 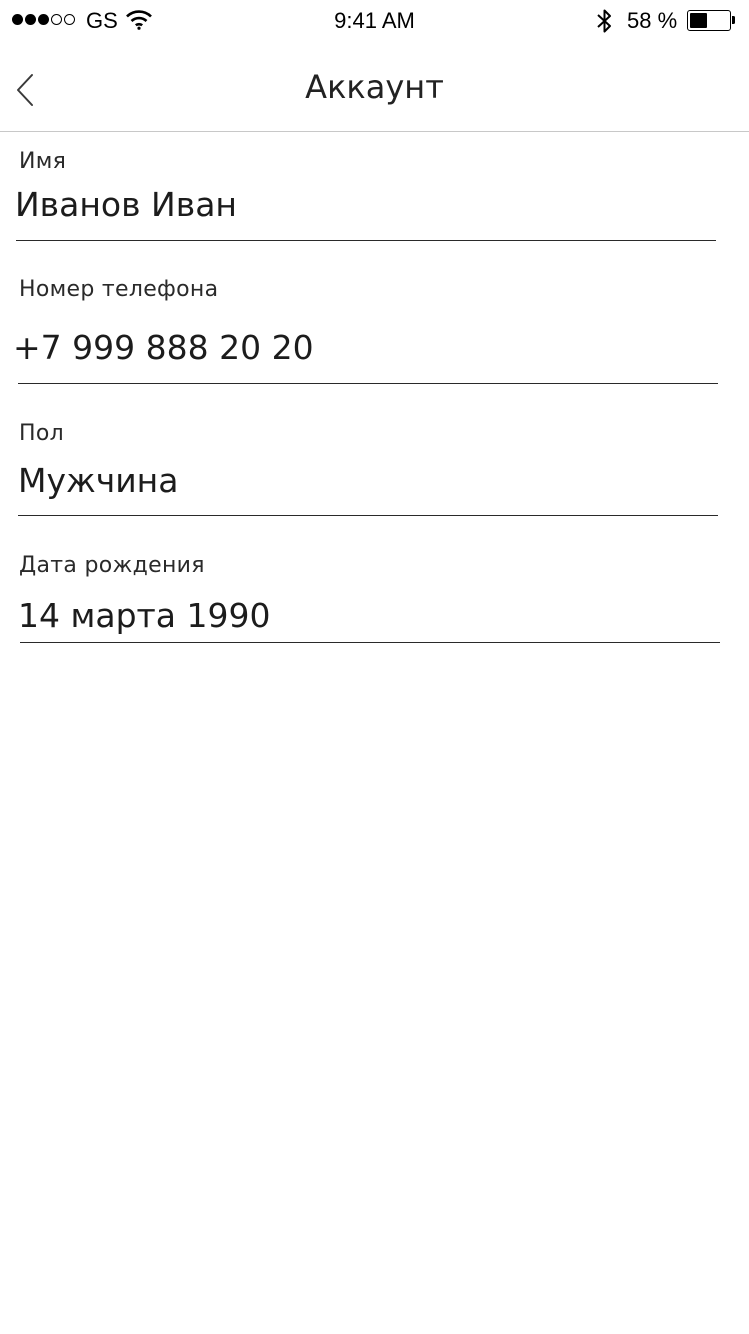 What do you see at coordinates (355, 205) in the screenshot?
I see `name-input` at bounding box center [355, 205].